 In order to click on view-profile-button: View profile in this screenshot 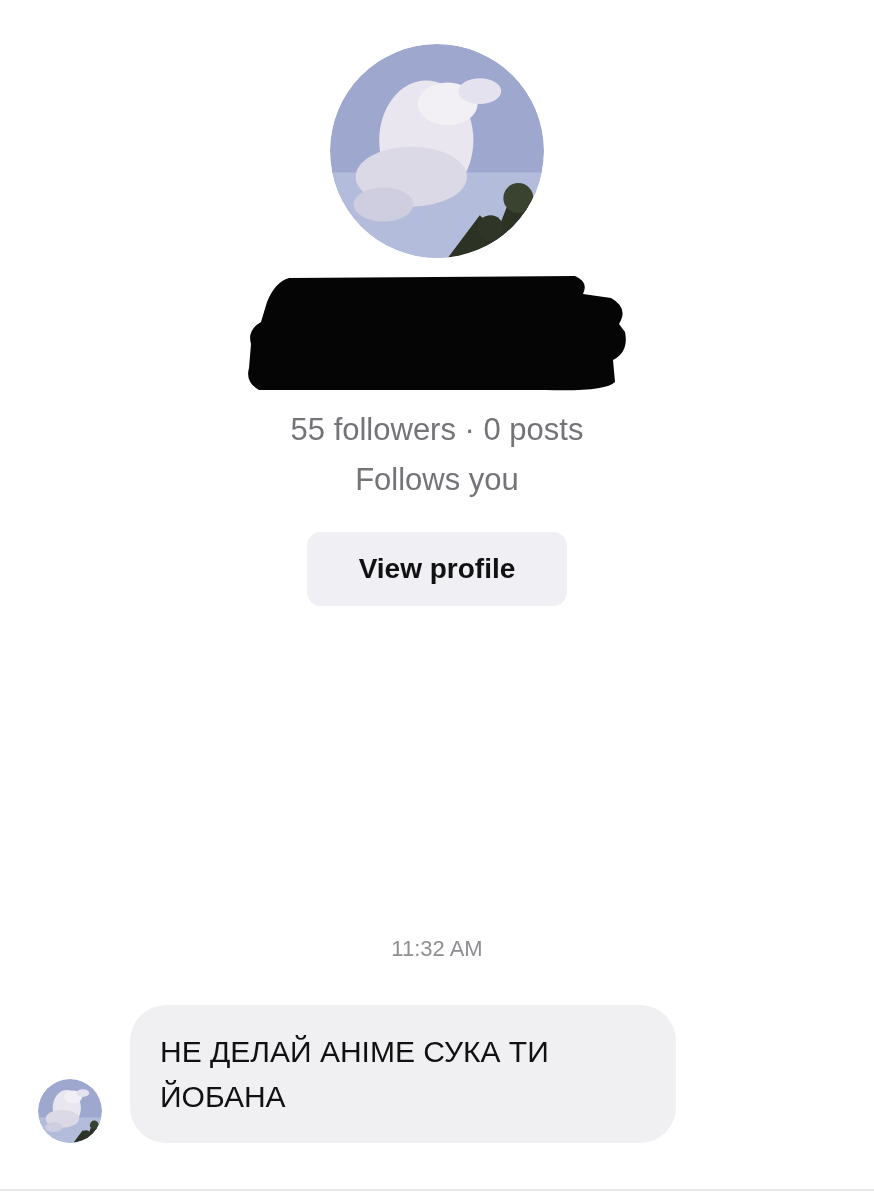, I will do `click(437, 569)`.